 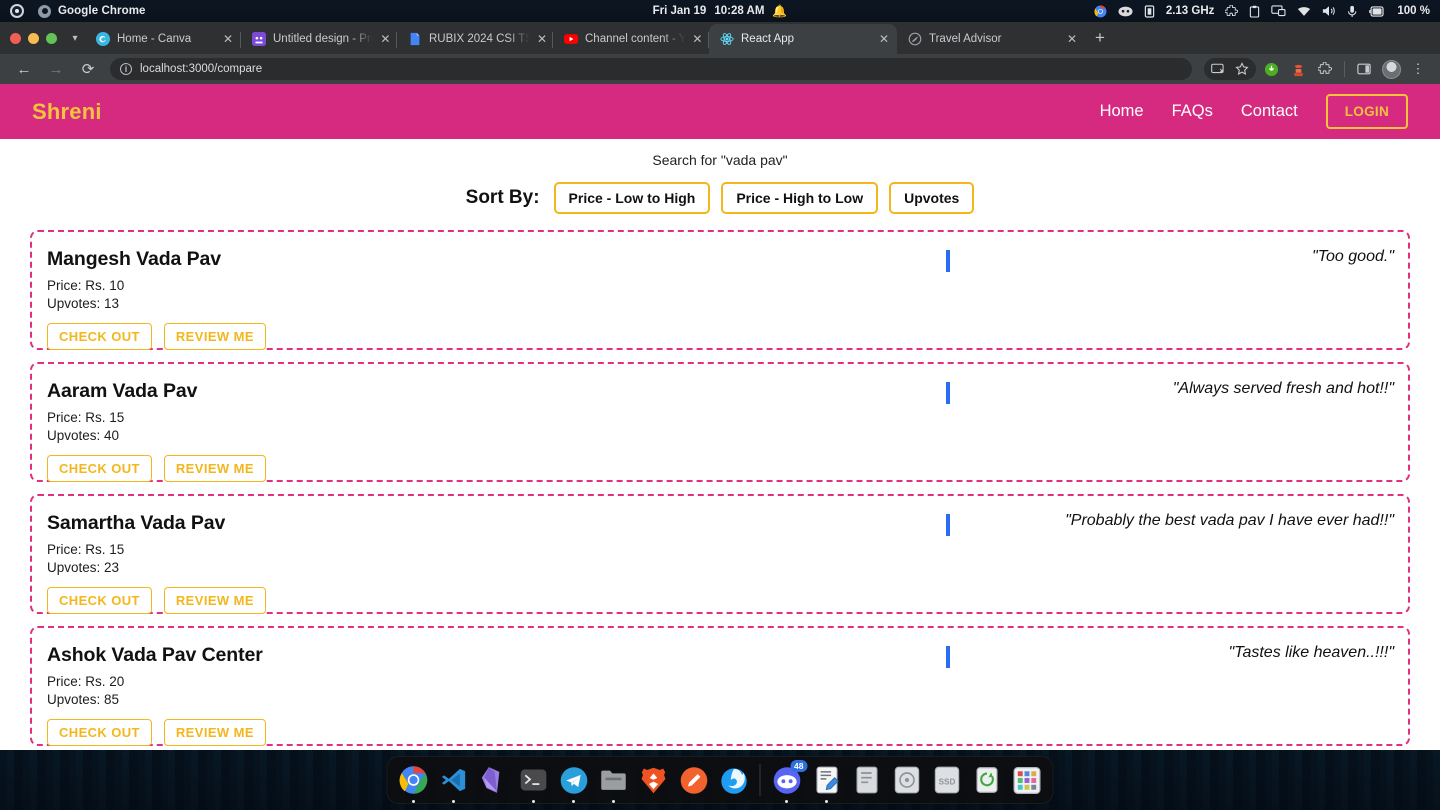 What do you see at coordinates (867, 780) in the screenshot?
I see `dock-item-notes` at bounding box center [867, 780].